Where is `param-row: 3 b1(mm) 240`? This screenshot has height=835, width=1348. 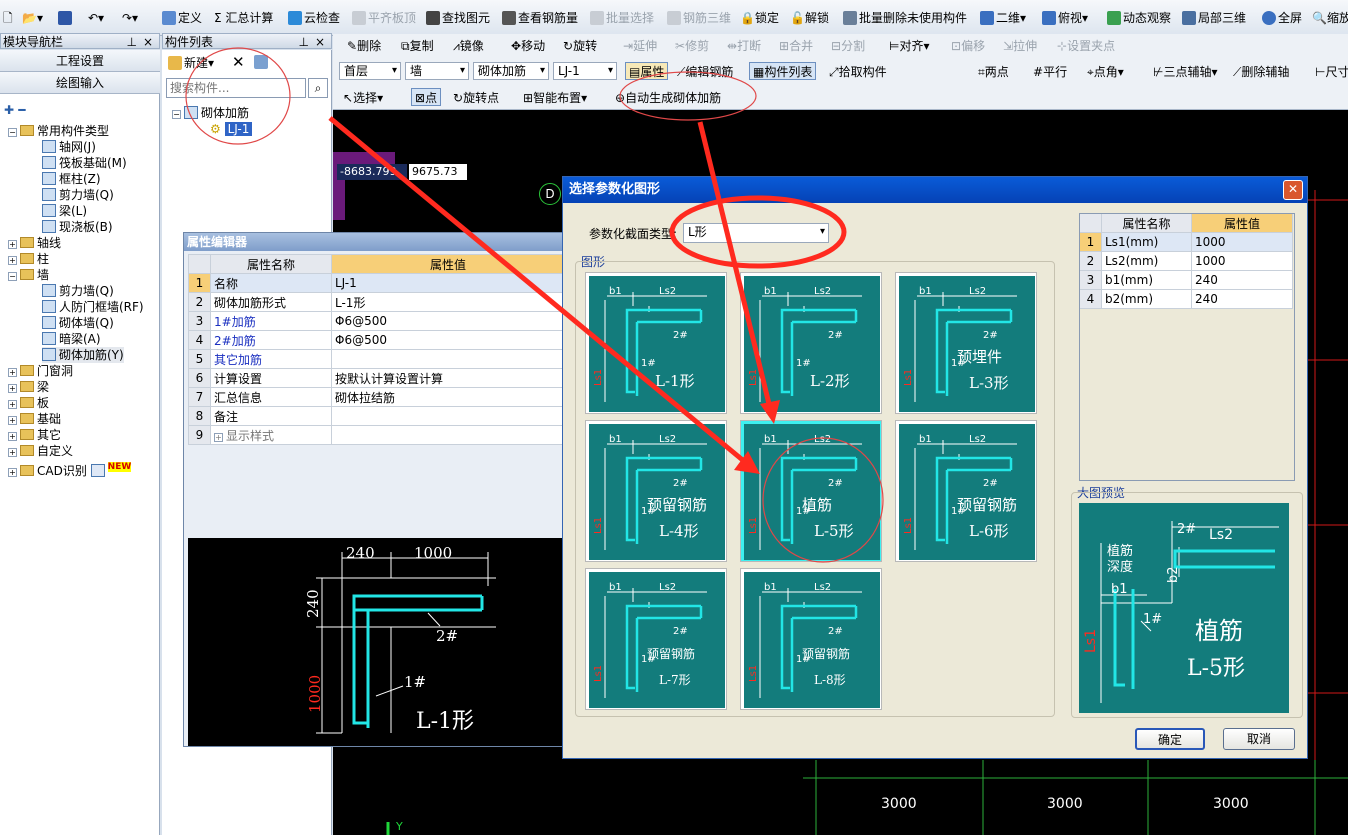 param-row: 3 b1(mm) 240 is located at coordinates (1186, 280).